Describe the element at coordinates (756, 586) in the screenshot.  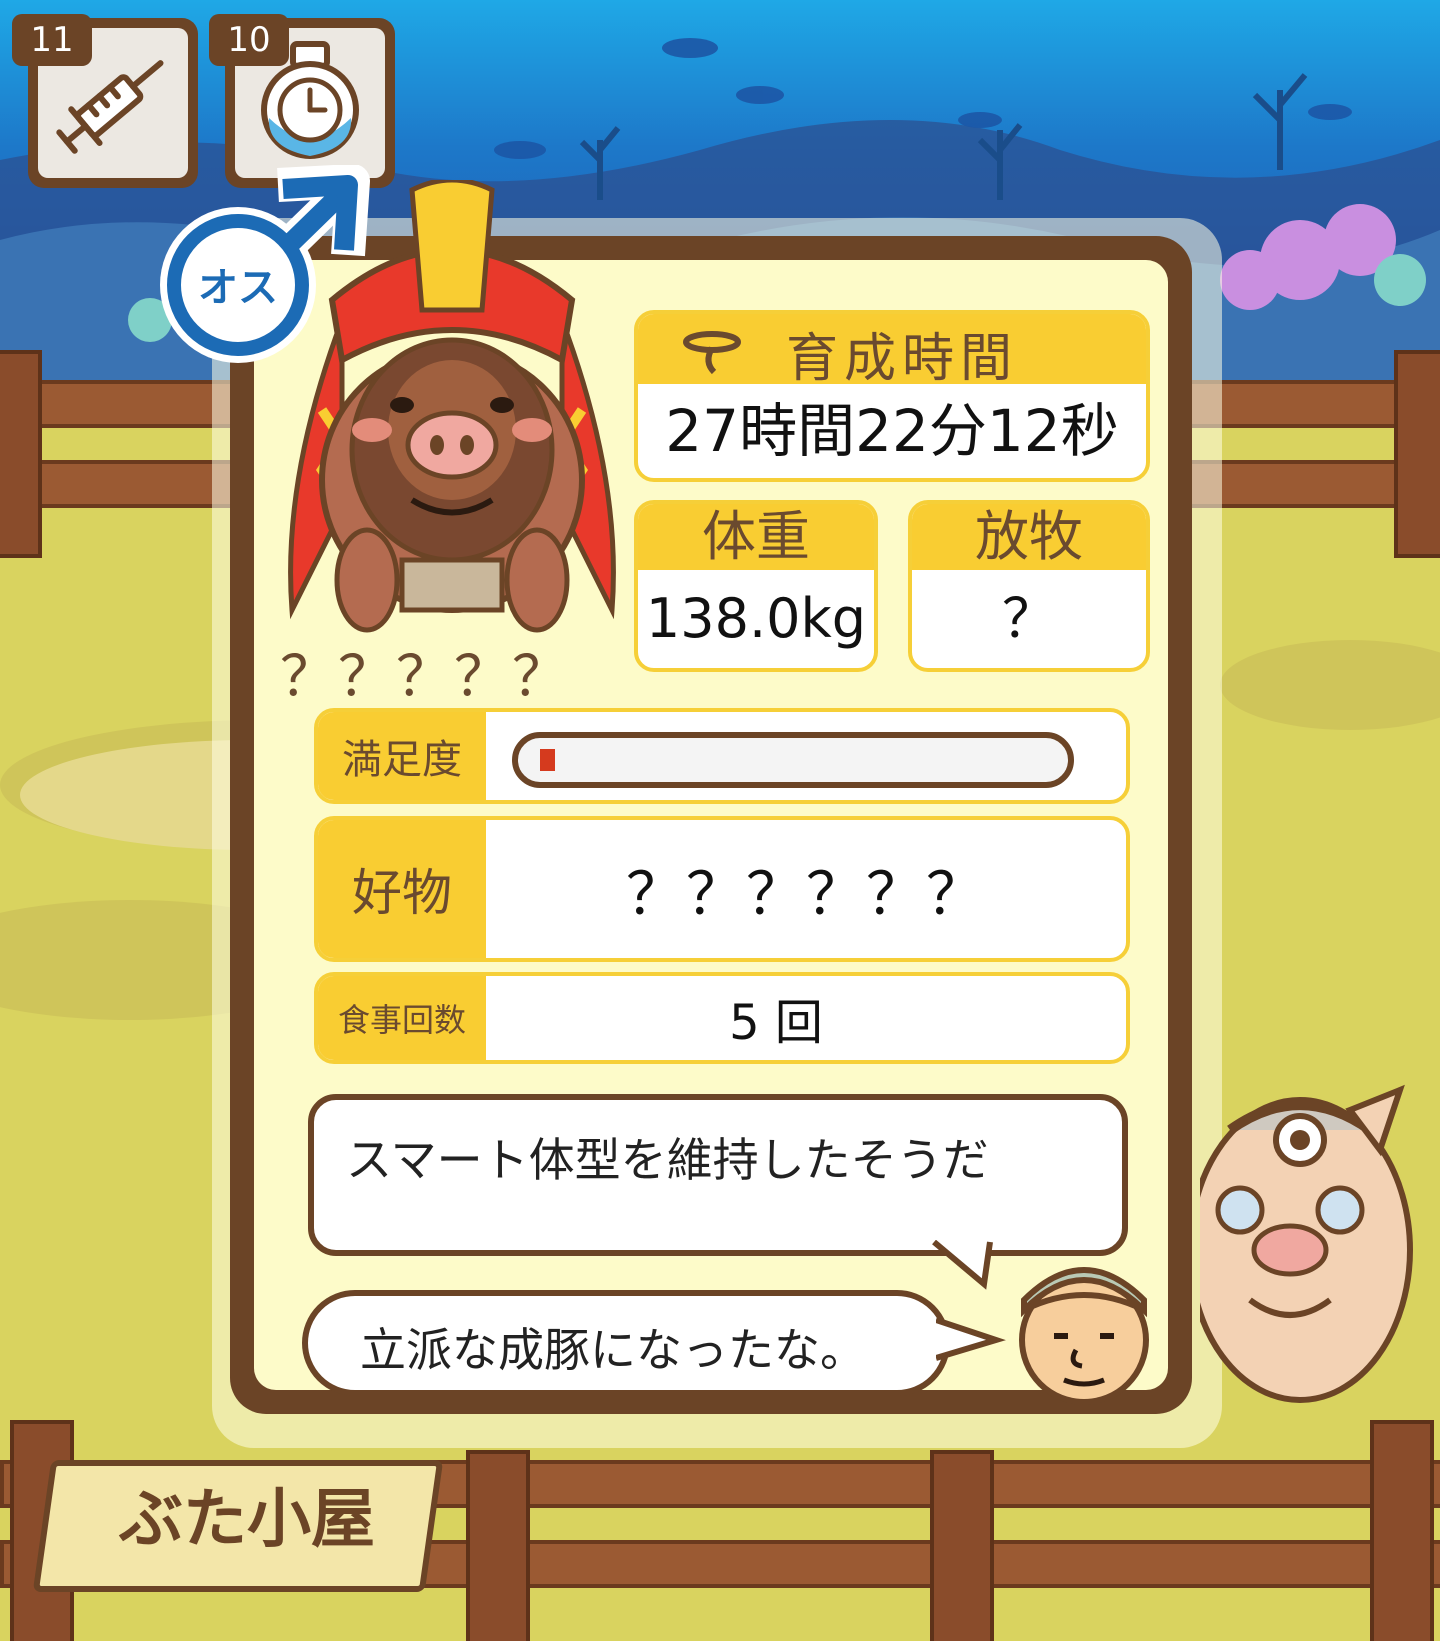
I see `weight-panel: 体重 138.0kg` at that location.